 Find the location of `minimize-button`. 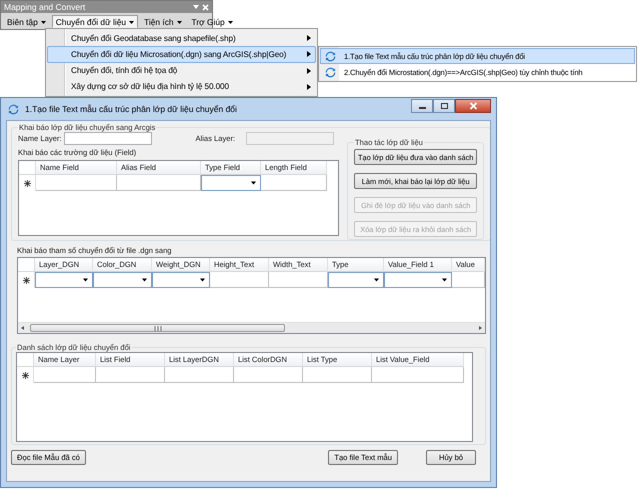

minimize-button is located at coordinates (422, 106).